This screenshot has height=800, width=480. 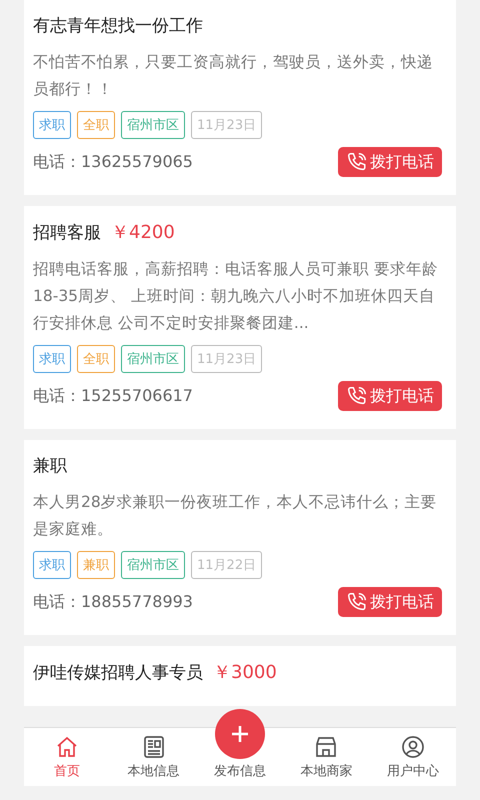 I want to click on tab-bar-item: 用户中心, so click(x=413, y=757).